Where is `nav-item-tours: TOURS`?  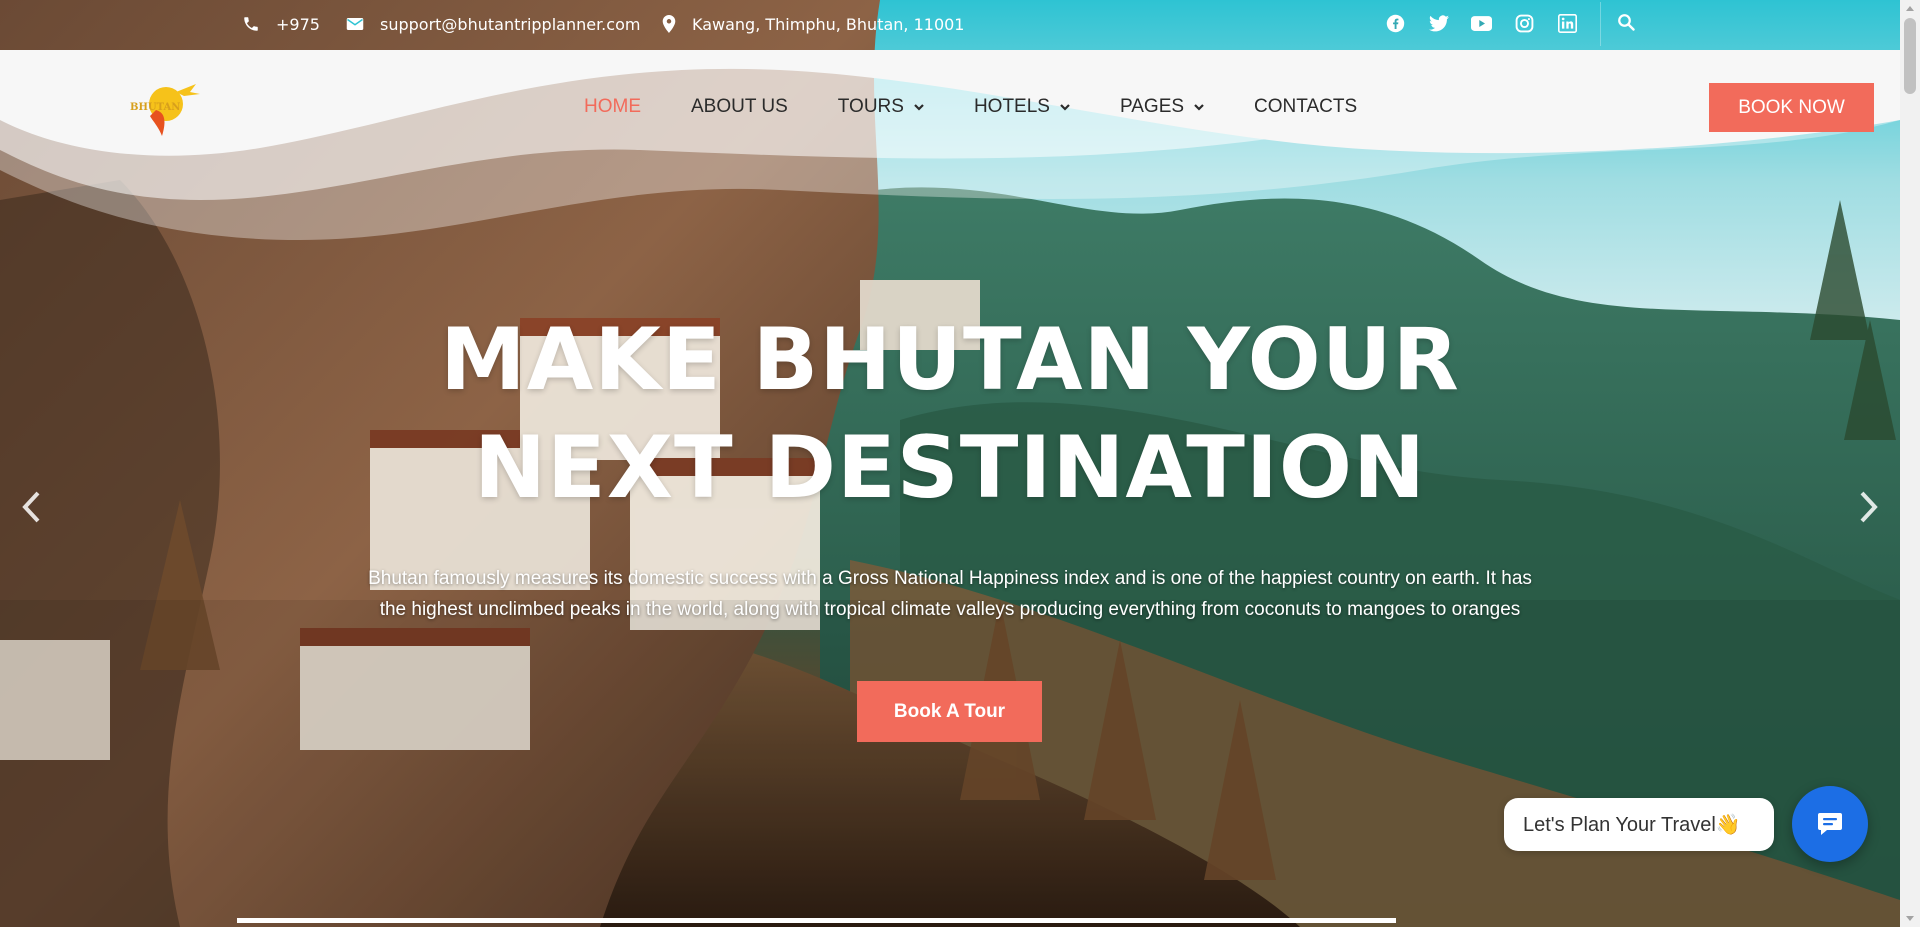
nav-item-tours: TOURS is located at coordinates (881, 107).